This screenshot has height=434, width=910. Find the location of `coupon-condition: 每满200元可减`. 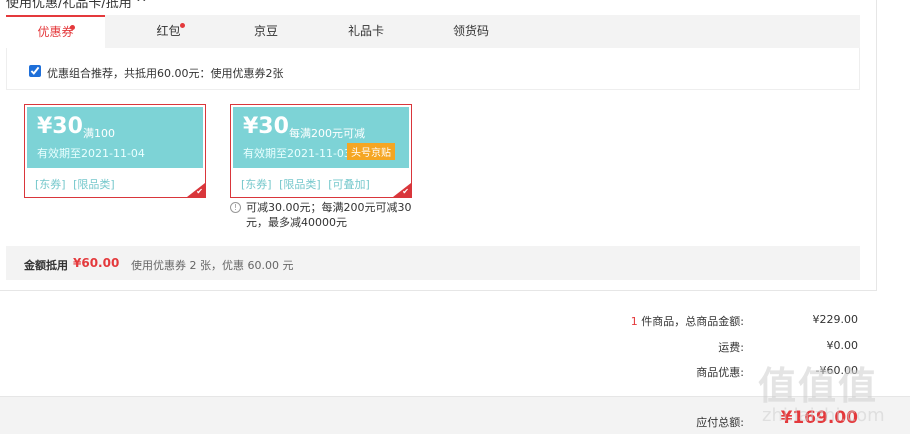

coupon-condition: 每满200元可减 is located at coordinates (327, 133).